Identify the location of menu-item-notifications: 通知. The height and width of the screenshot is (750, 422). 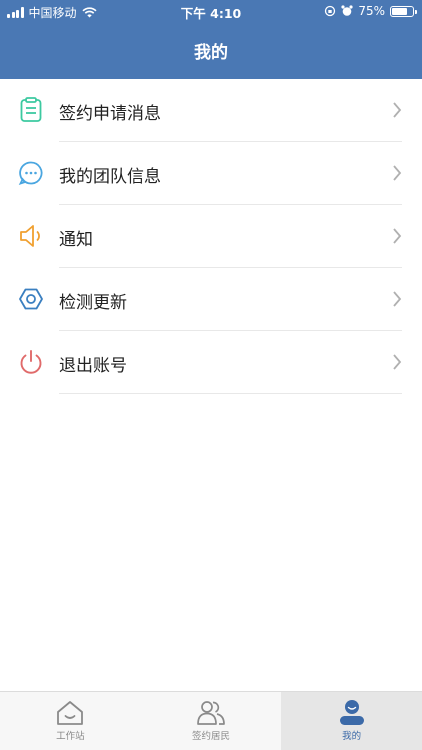
(211, 236).